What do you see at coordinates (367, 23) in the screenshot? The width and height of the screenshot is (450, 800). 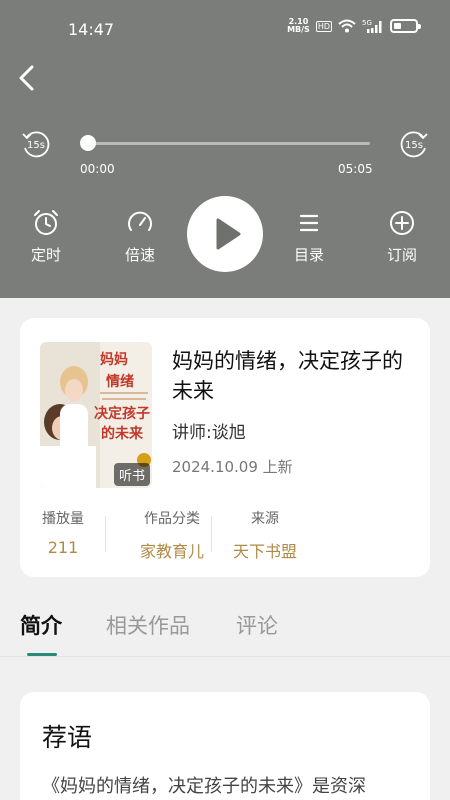 I see `svg-text: 5G` at bounding box center [367, 23].